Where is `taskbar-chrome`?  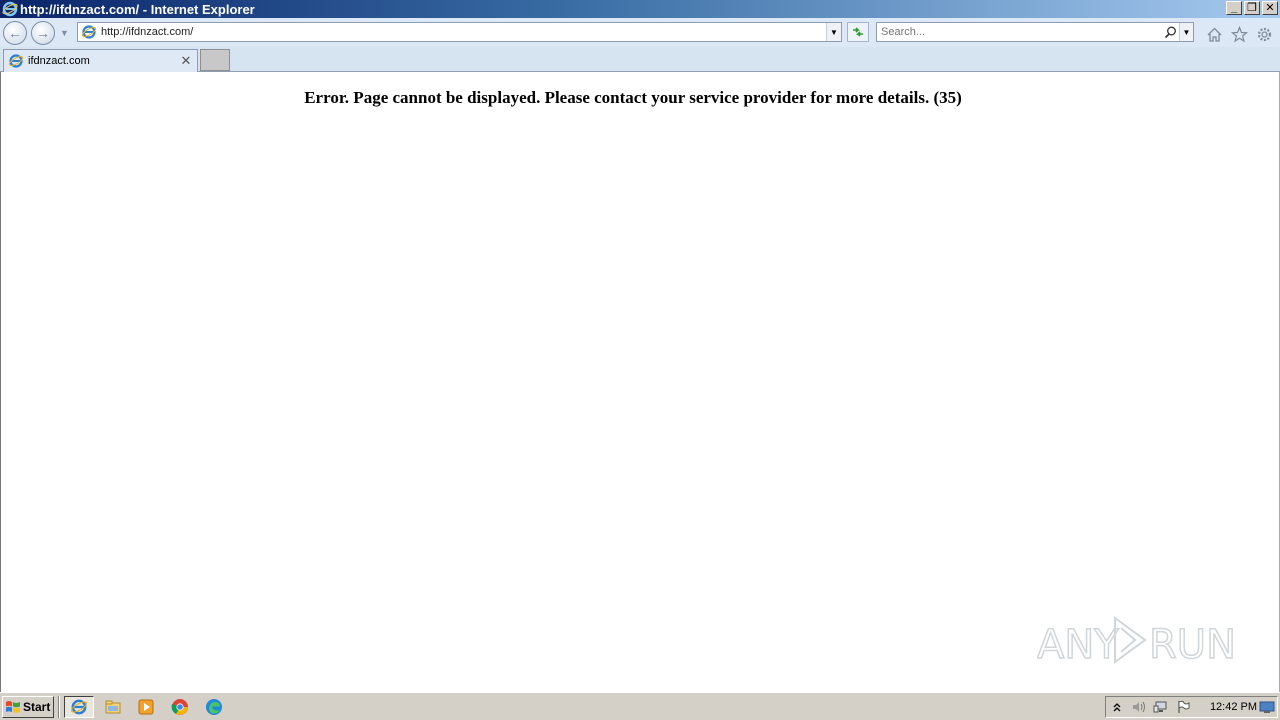
taskbar-chrome is located at coordinates (180, 707).